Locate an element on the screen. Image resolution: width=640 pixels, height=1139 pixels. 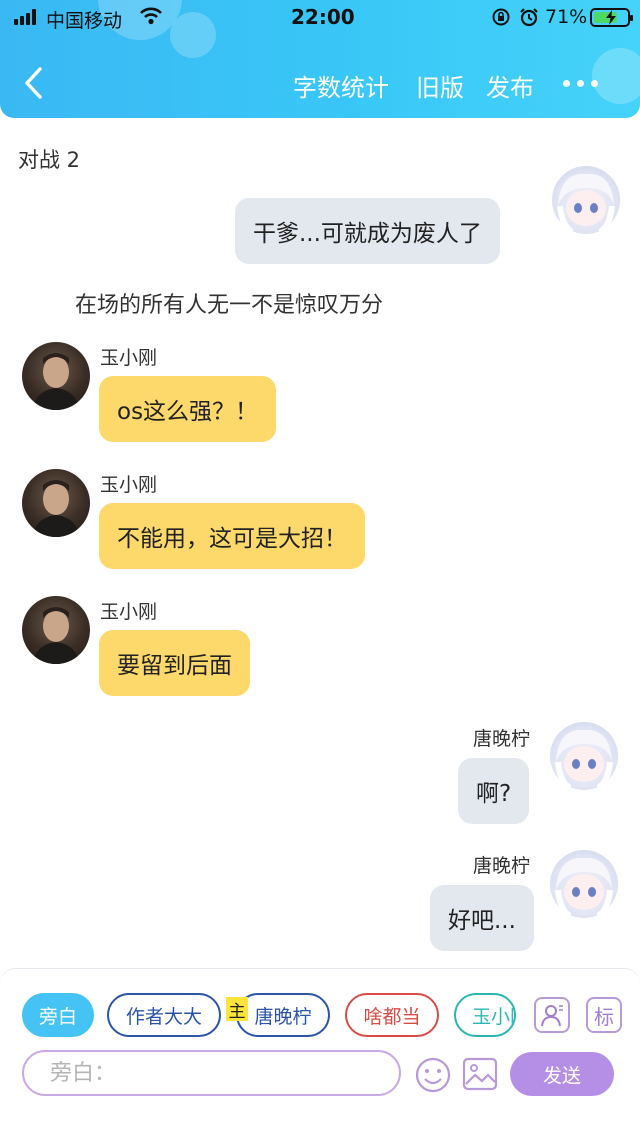
chapter-title: 对战 2 is located at coordinates (49, 160).